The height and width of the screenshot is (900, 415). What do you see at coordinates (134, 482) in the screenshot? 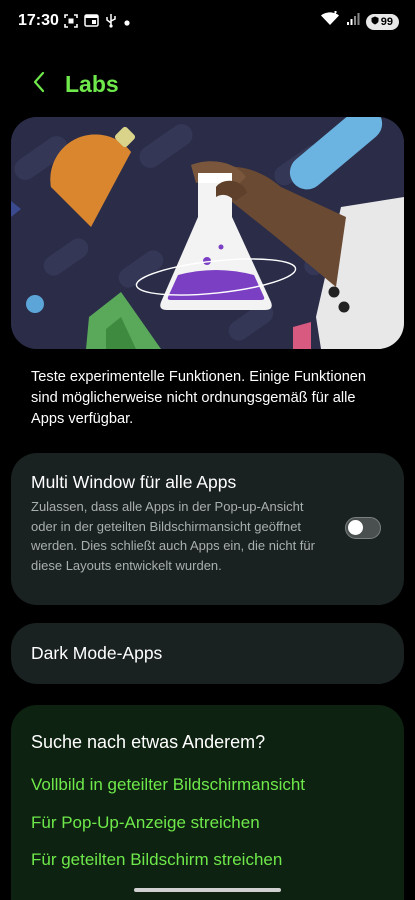
I see `multi-window-title: Multi Window für alle Apps` at bounding box center [134, 482].